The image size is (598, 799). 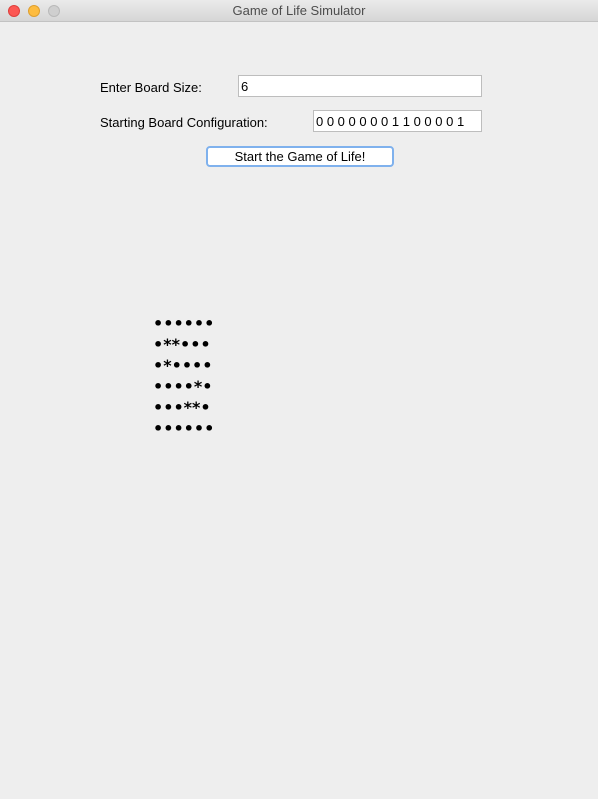 What do you see at coordinates (182, 407) in the screenshot?
I see `board-row: •••**•` at bounding box center [182, 407].